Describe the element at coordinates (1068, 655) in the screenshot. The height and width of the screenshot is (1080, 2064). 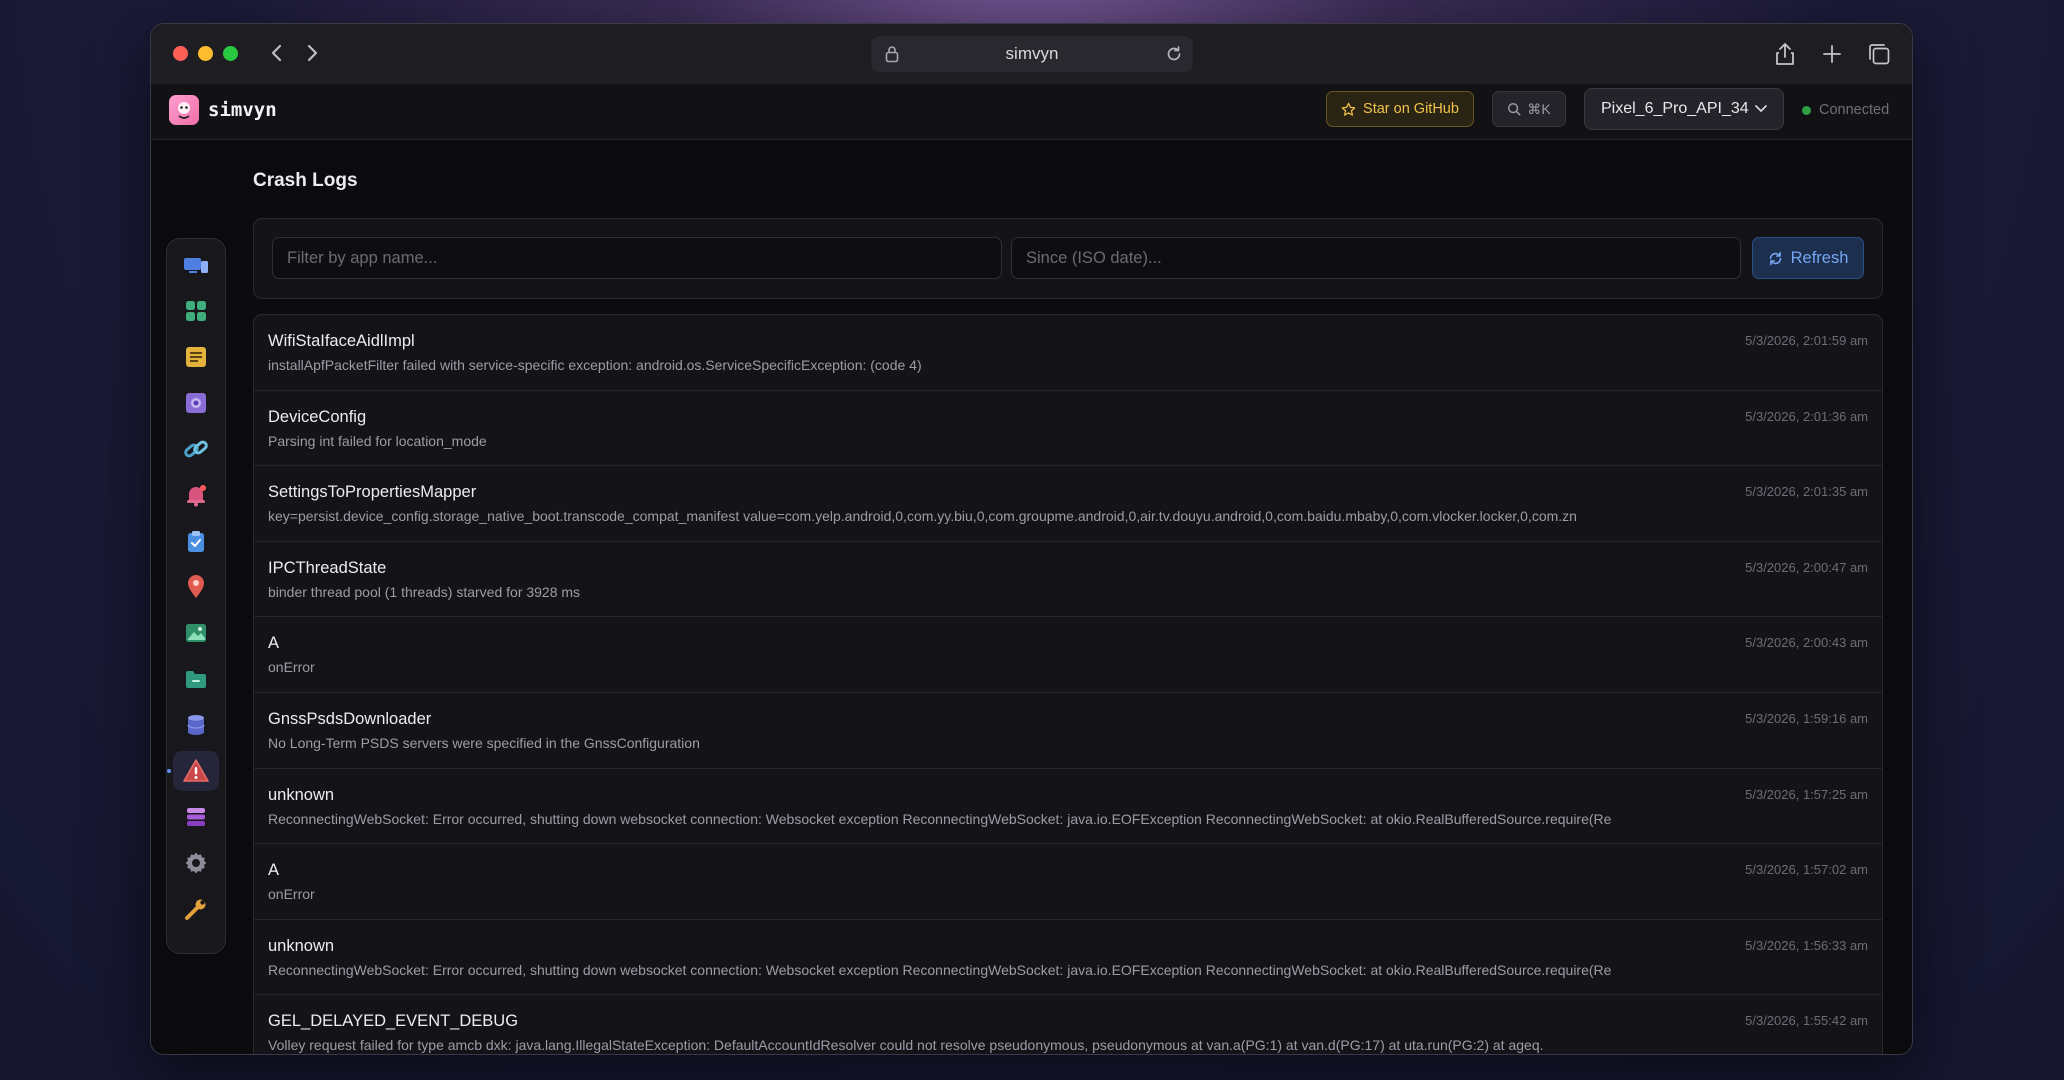
I see `crash-log-row: A onError 5/3/2026, 2:00:43 am` at that location.